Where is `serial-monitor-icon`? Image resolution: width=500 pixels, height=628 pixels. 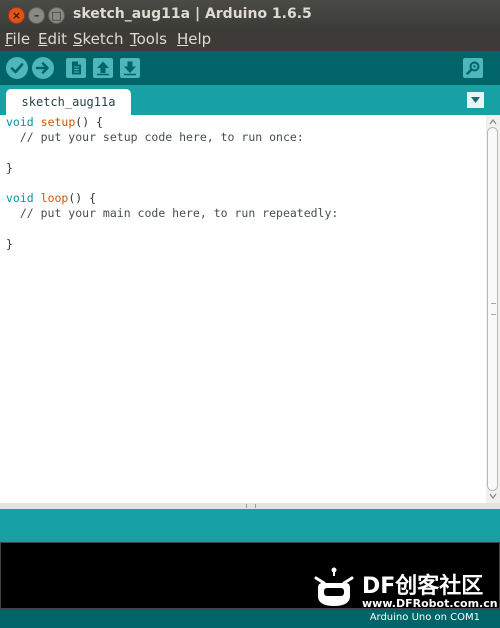
serial-monitor-icon is located at coordinates (473, 68).